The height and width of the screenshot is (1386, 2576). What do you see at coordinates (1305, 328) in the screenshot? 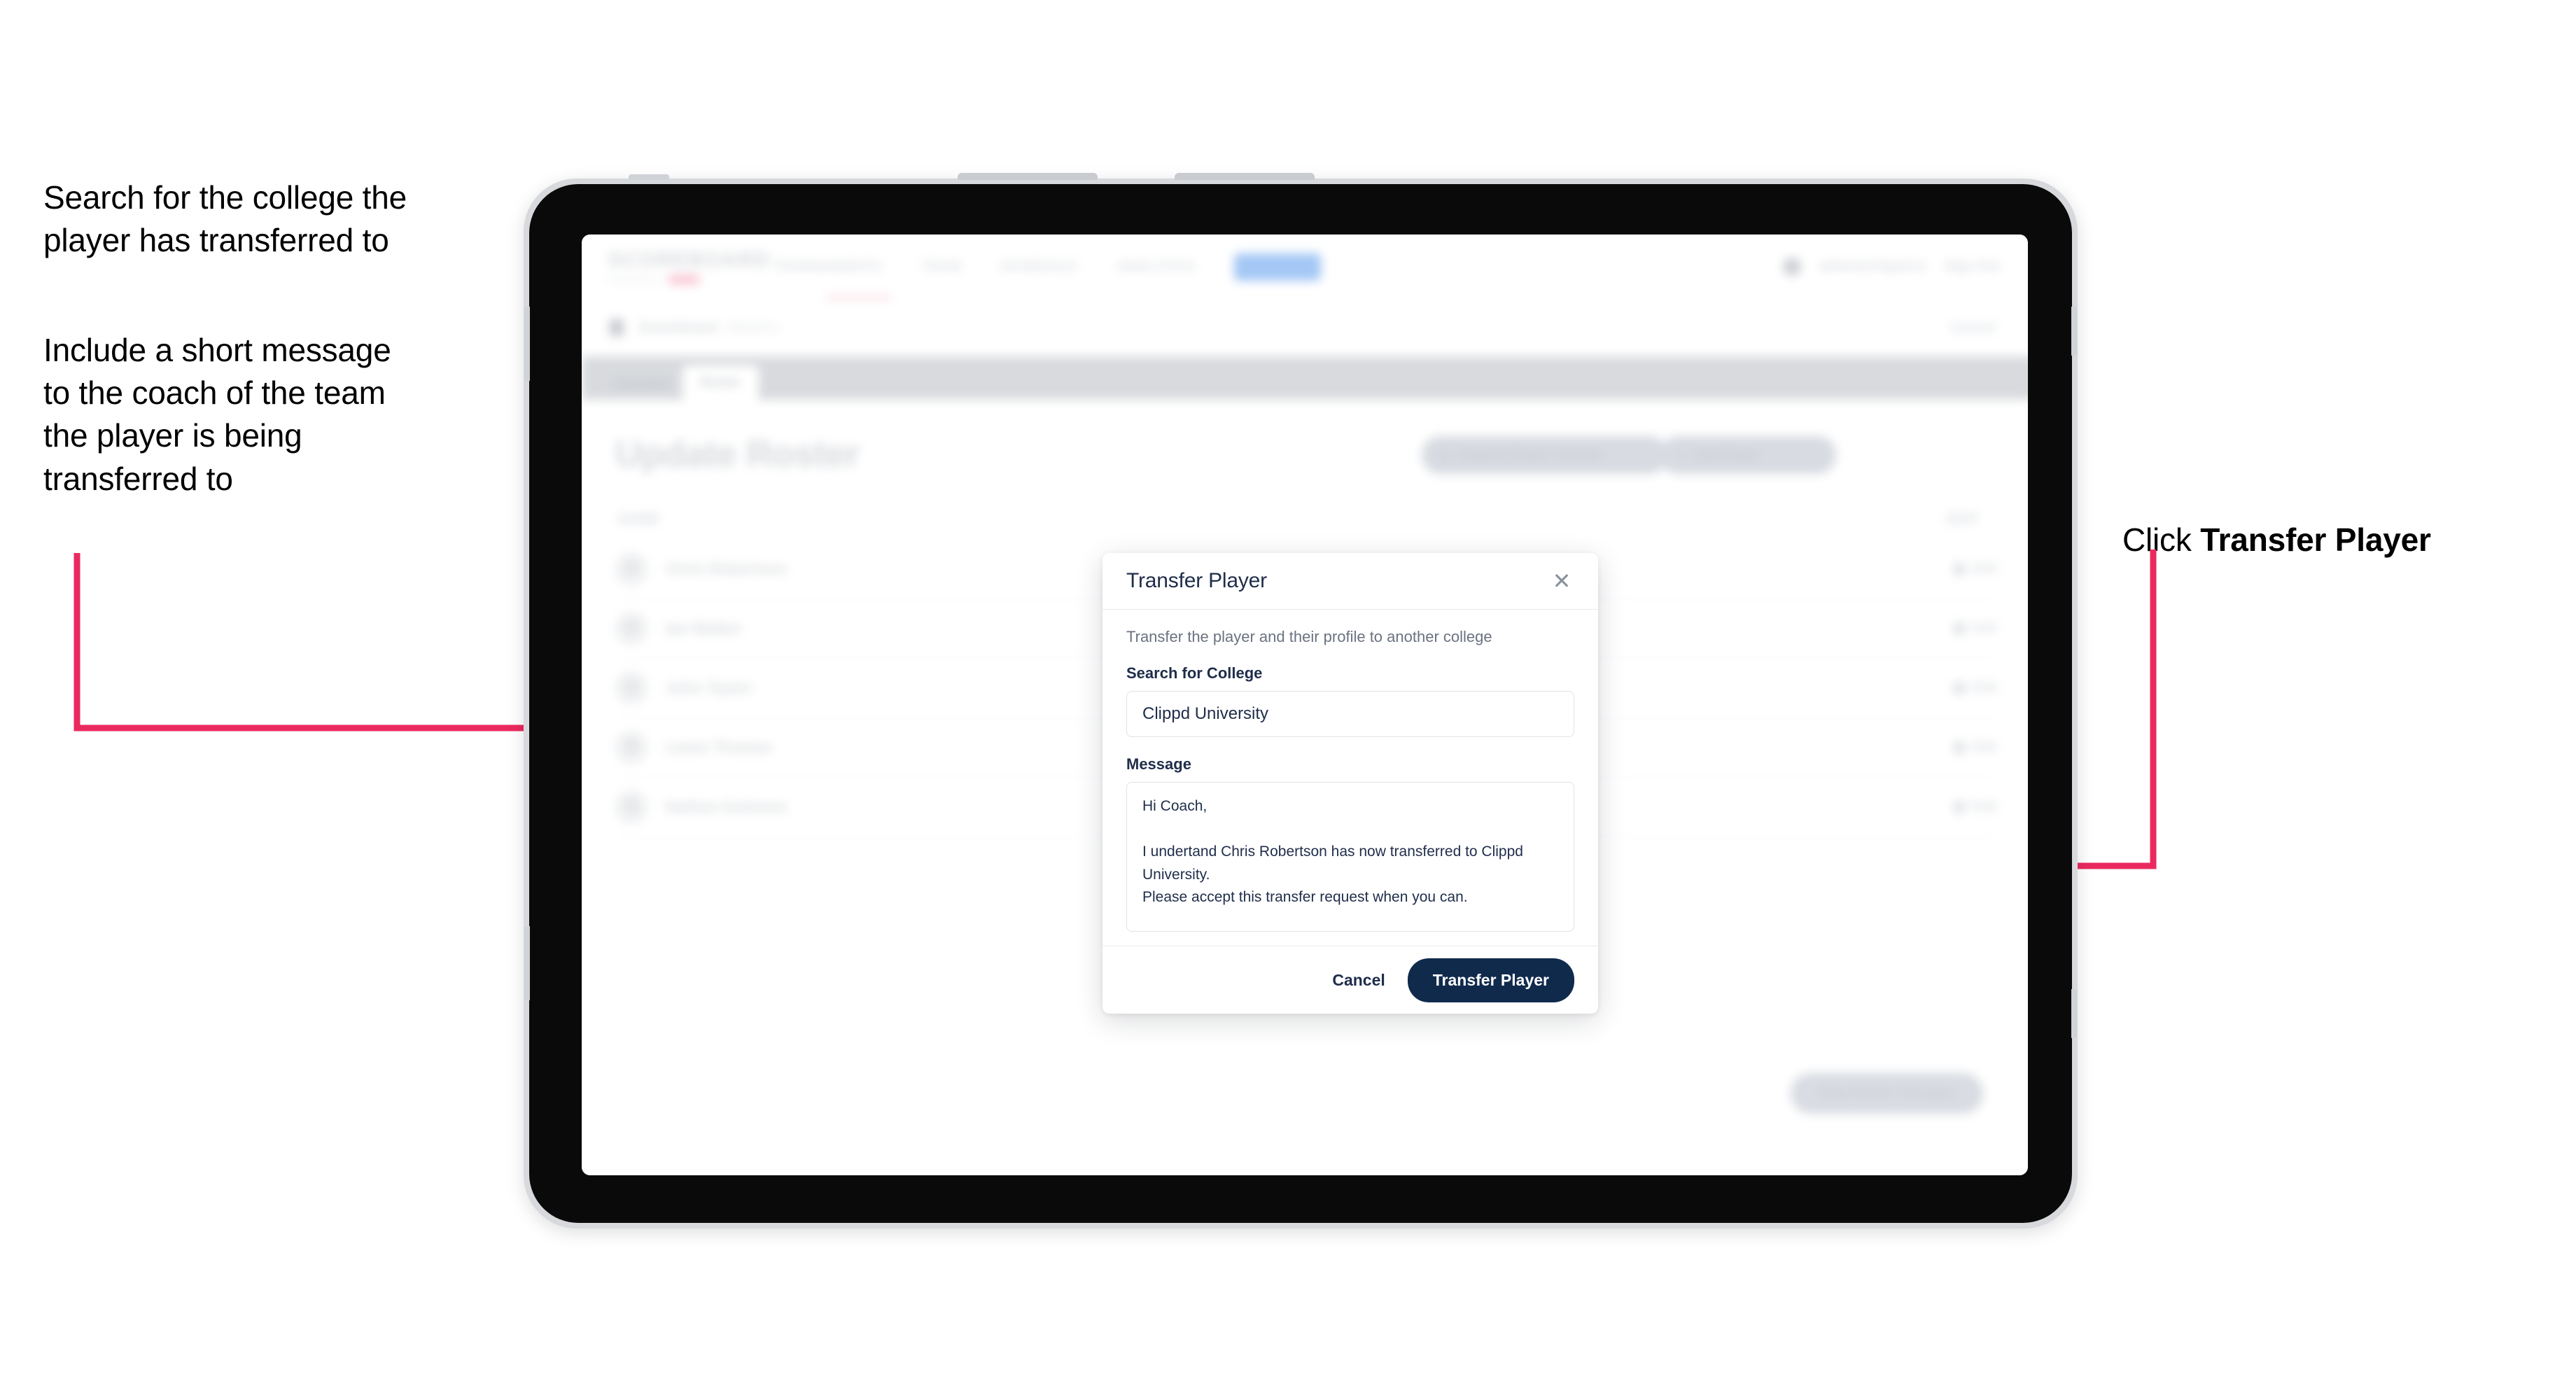
I see `breadcrumb-bar: Scoreboard Athletics Cancel` at bounding box center [1305, 328].